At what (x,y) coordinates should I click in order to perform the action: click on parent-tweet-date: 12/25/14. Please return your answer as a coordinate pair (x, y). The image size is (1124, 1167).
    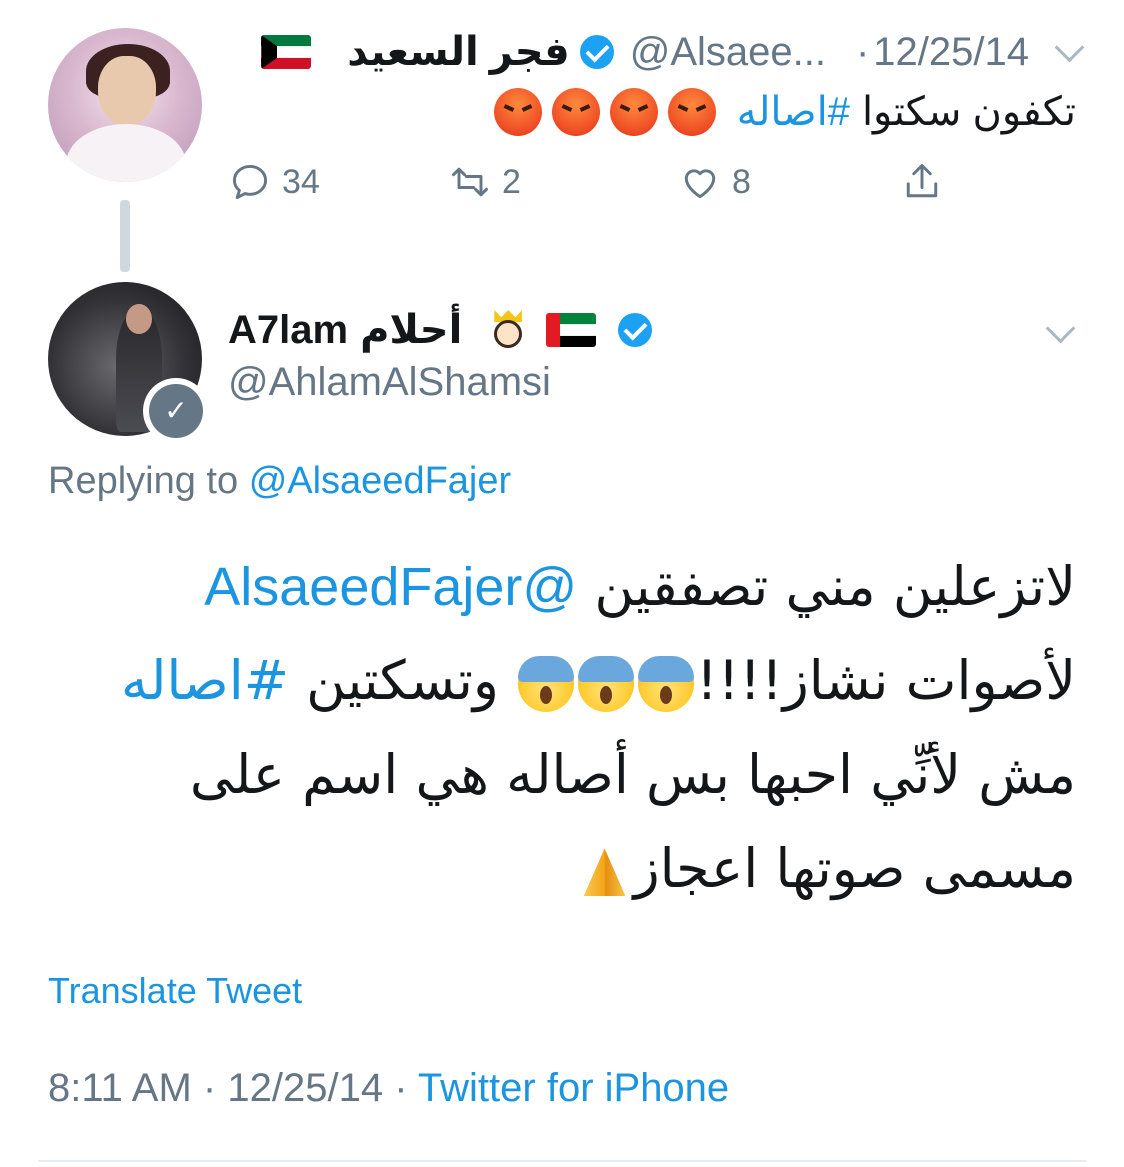
    Looking at the image, I should click on (951, 52).